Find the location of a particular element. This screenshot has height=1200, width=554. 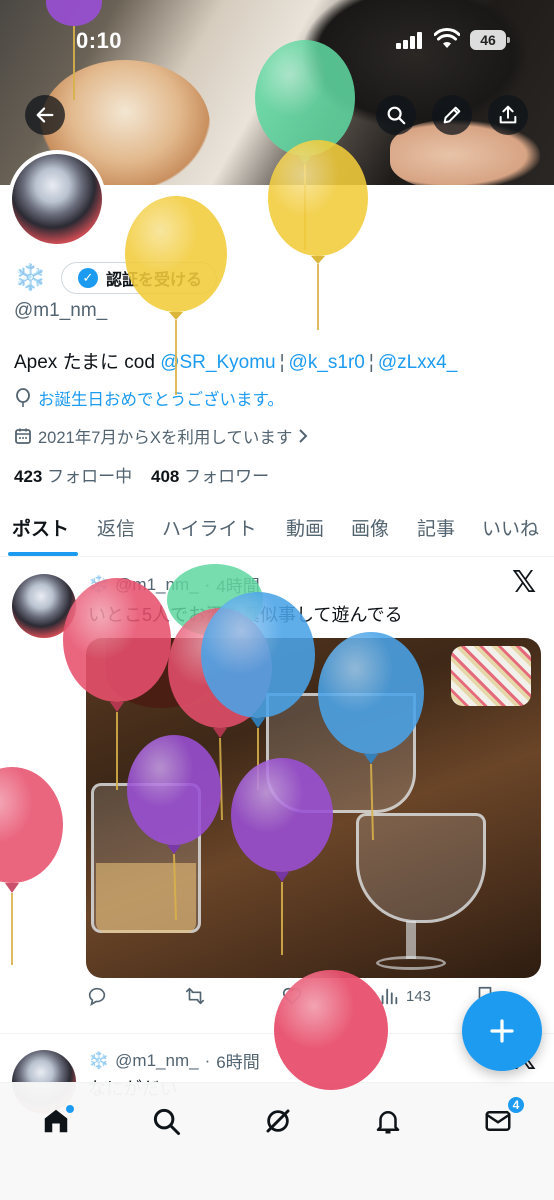

tab-highlights: ハイライト is located at coordinates (209, 527).